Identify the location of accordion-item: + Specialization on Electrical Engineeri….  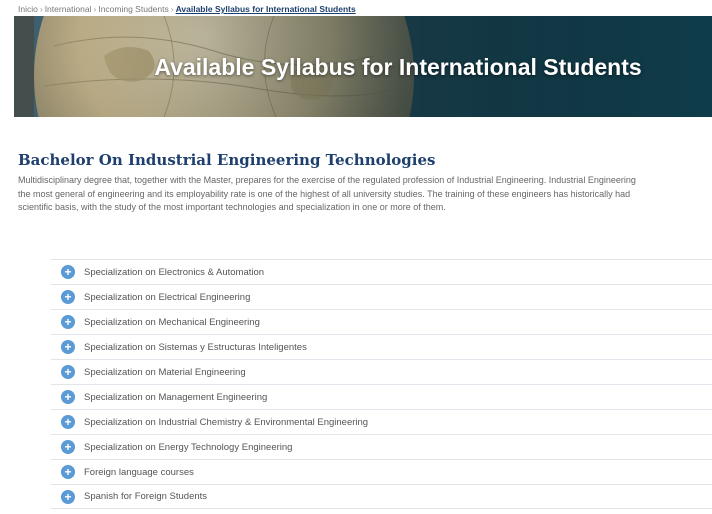
(381, 296).